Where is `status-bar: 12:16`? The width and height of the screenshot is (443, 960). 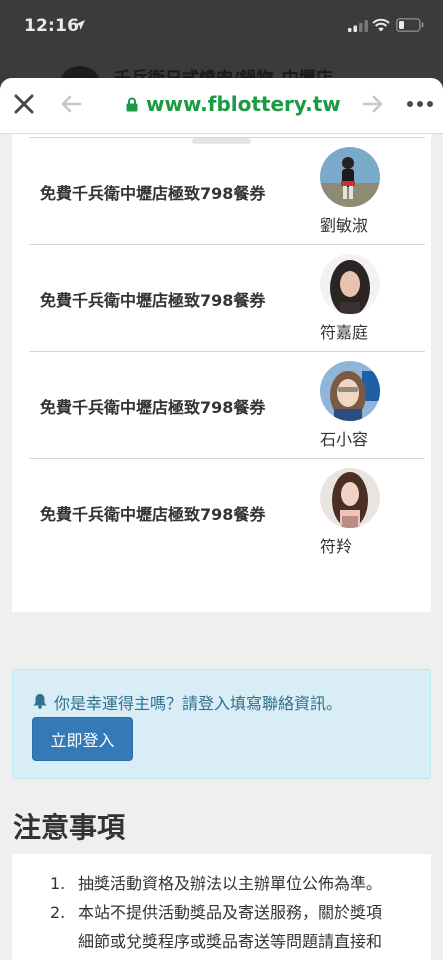
status-bar: 12:16 is located at coordinates (221, 27).